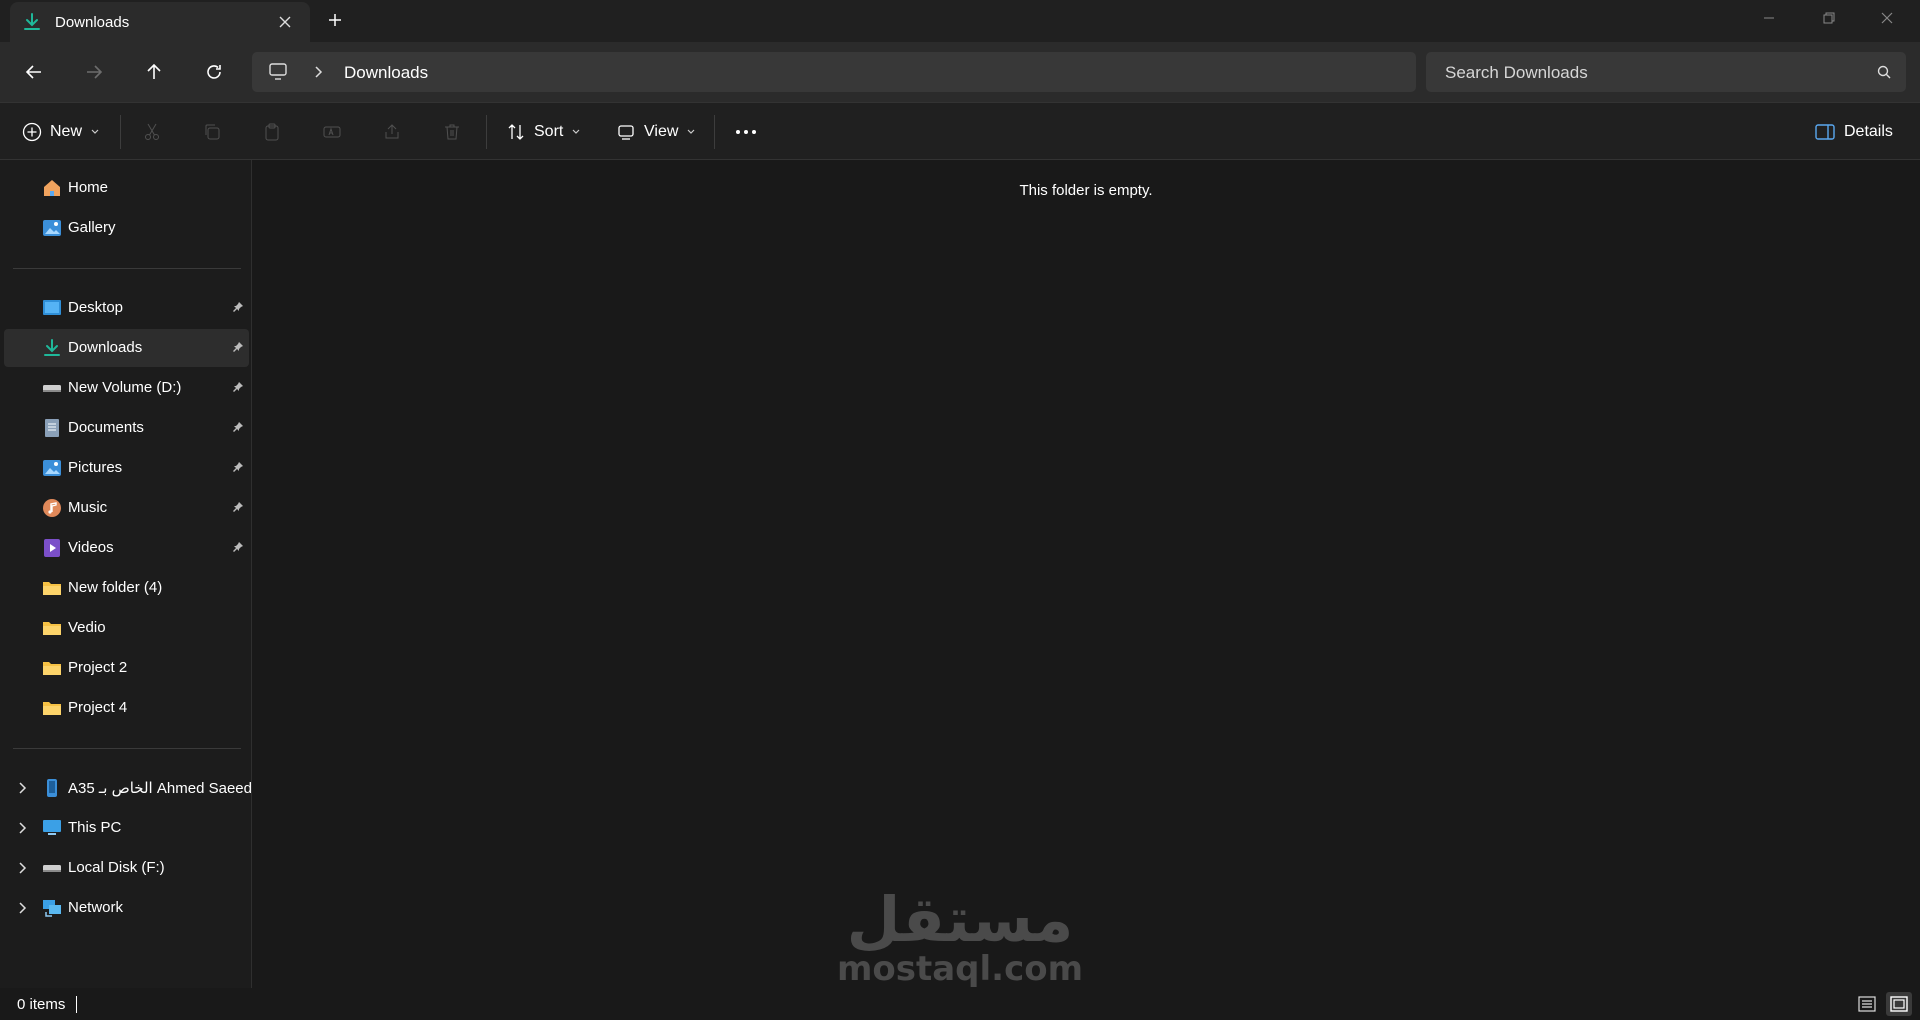 Image resolution: width=1920 pixels, height=1020 pixels. I want to click on sort-button: Sort, so click(543, 132).